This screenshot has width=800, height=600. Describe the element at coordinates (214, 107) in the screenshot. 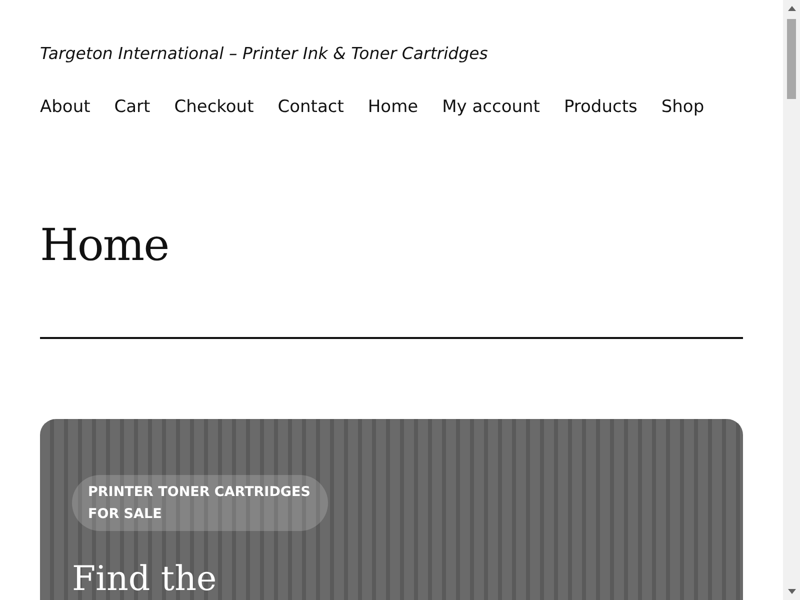

I see `nav-link: Checkout` at that location.